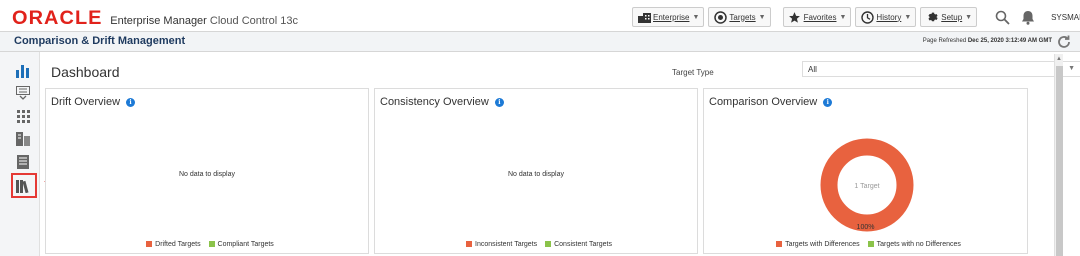  I want to click on target-type-value: All, so click(812, 69).